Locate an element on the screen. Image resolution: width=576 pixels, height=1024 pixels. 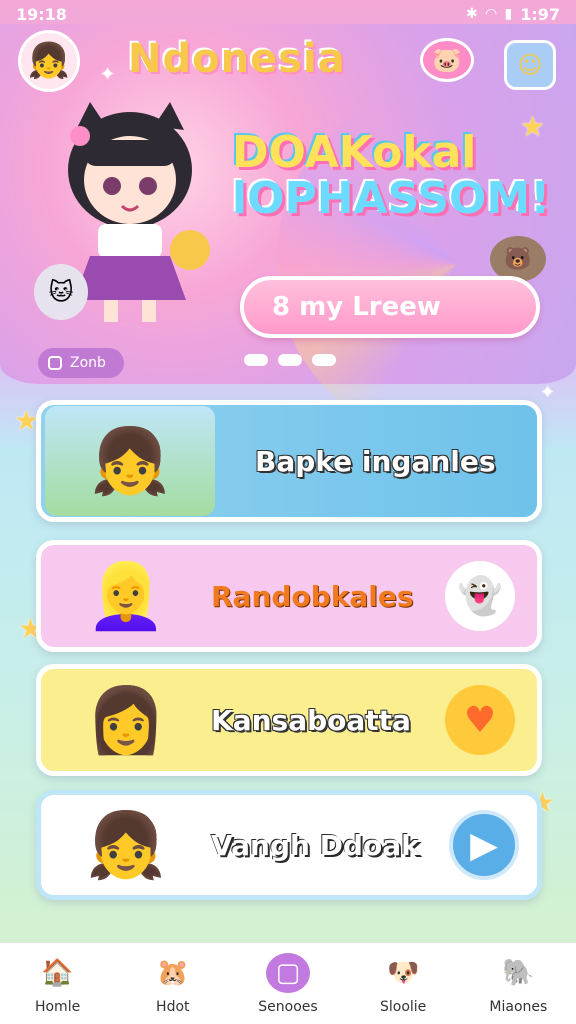
hero-cta-button: 8 my Lreew is located at coordinates (390, 307).